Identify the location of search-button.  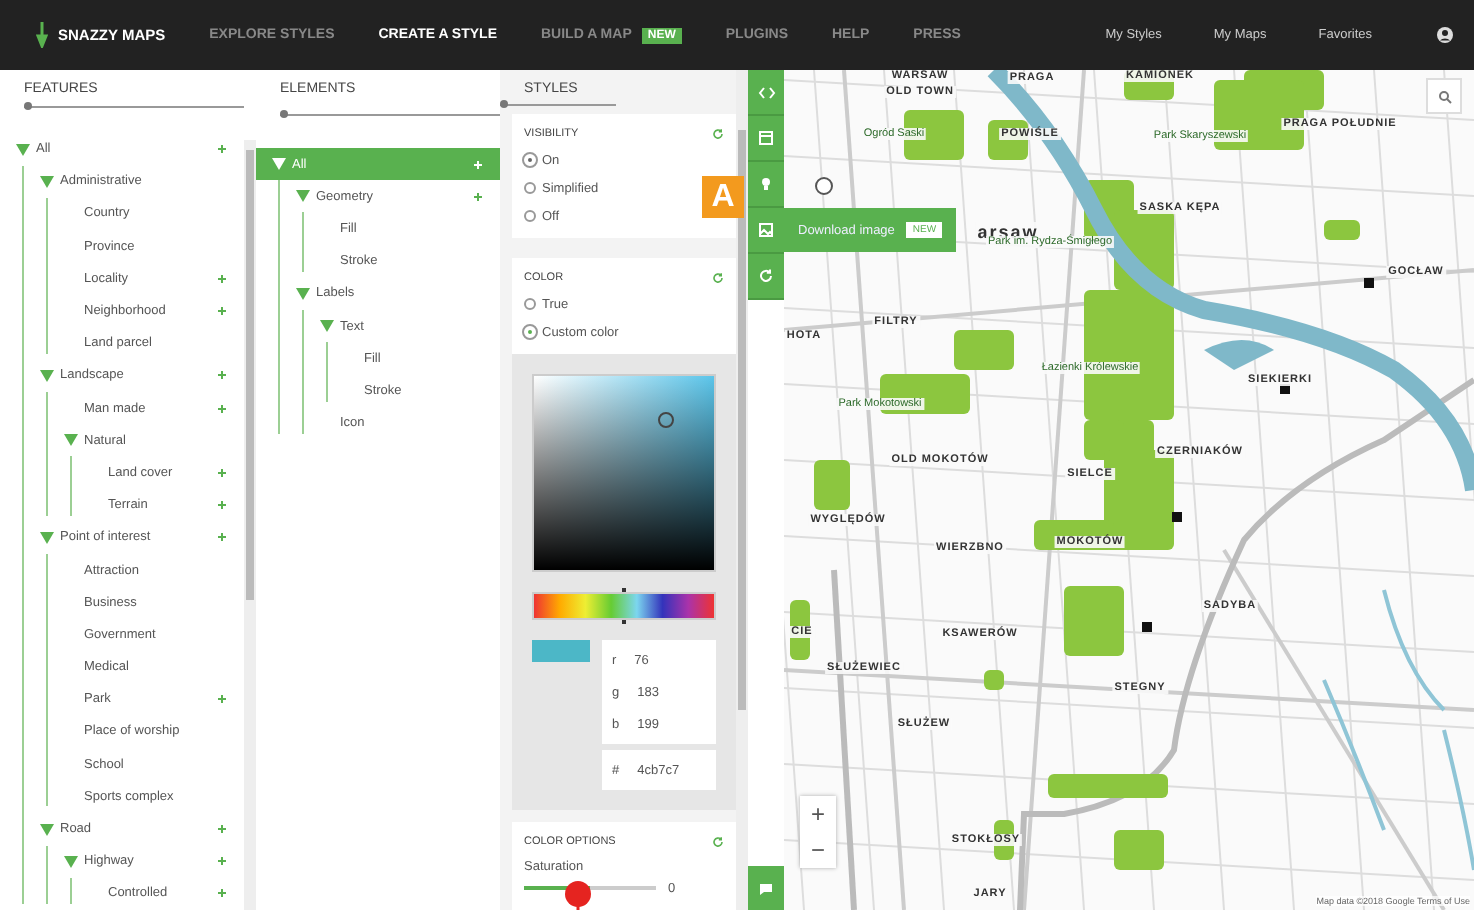
(1444, 96).